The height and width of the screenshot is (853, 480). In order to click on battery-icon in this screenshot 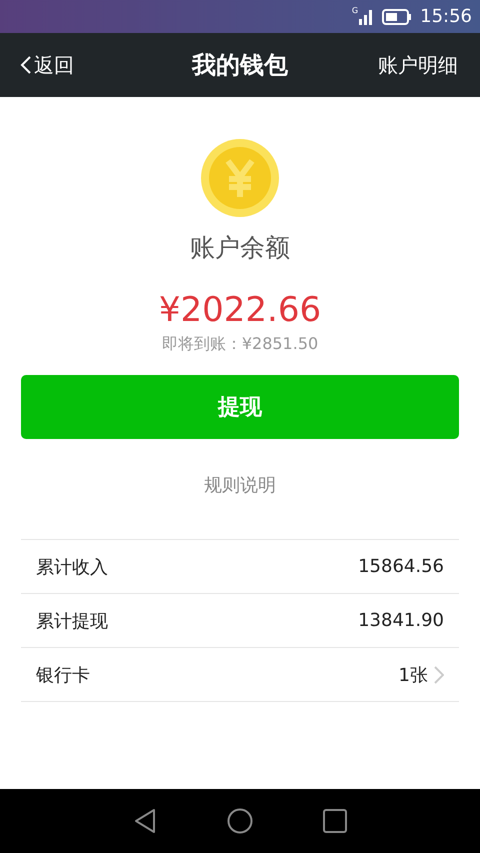, I will do `click(397, 16)`.